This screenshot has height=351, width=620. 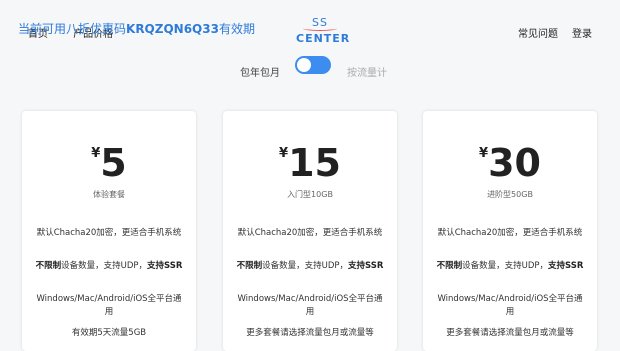 What do you see at coordinates (582, 32) in the screenshot?
I see `nav-login-link: 登录` at bounding box center [582, 32].